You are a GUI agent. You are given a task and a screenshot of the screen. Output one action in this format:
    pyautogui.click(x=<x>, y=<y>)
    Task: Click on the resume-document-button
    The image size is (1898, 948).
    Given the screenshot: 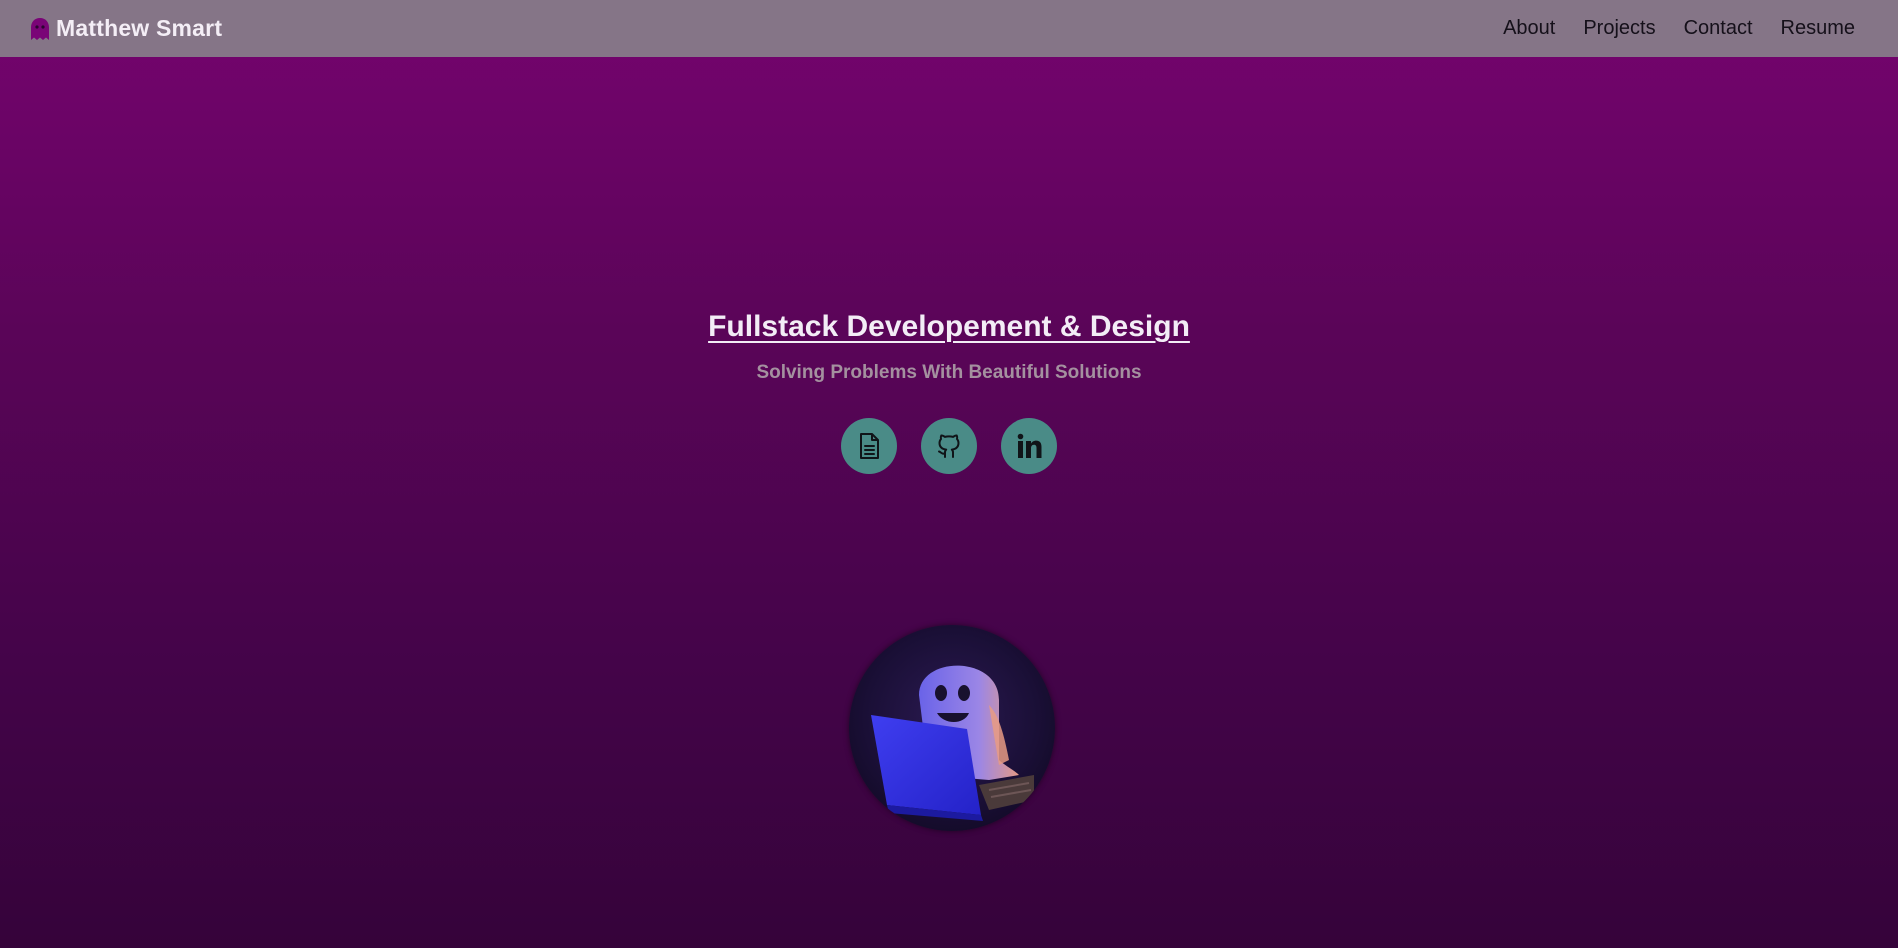 What is the action you would take?
    pyautogui.click(x=869, y=446)
    